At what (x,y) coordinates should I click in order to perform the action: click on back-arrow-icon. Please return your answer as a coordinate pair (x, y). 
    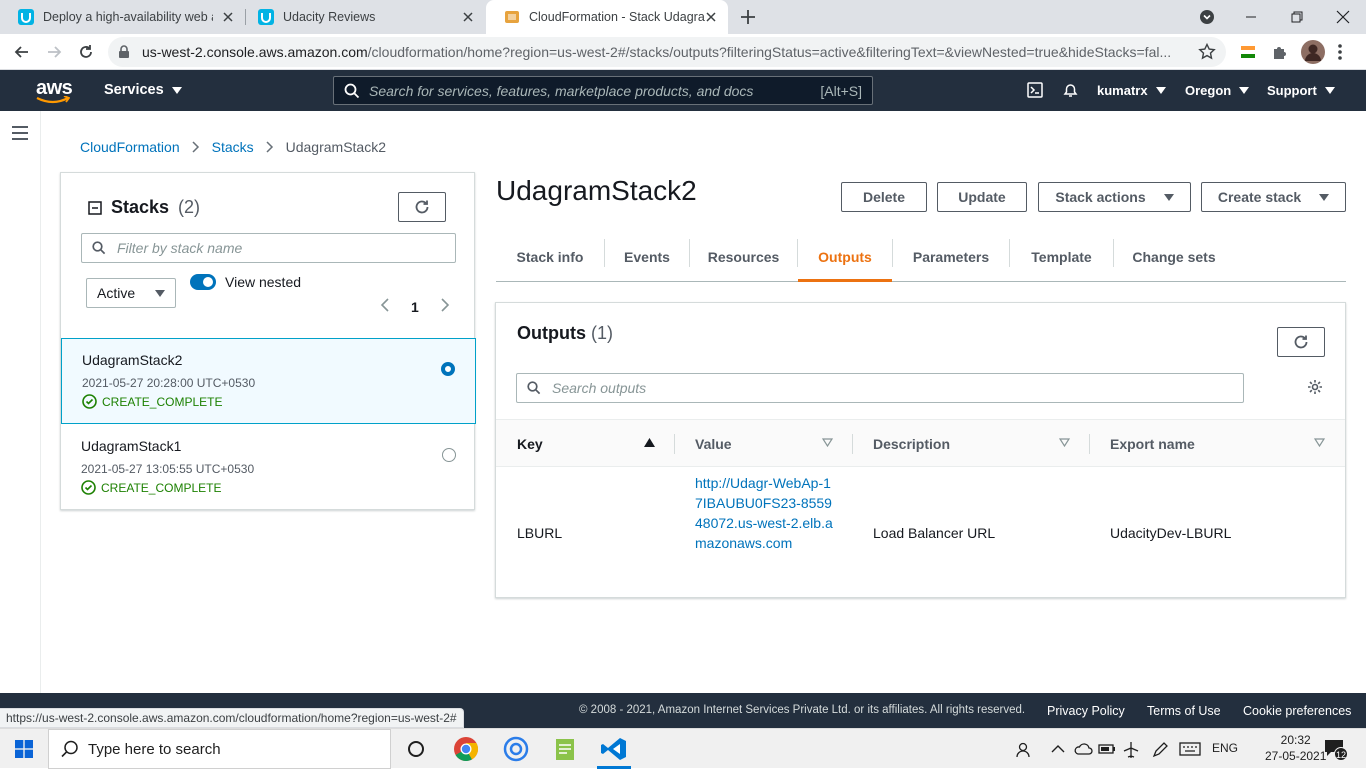
    Looking at the image, I should click on (22, 52).